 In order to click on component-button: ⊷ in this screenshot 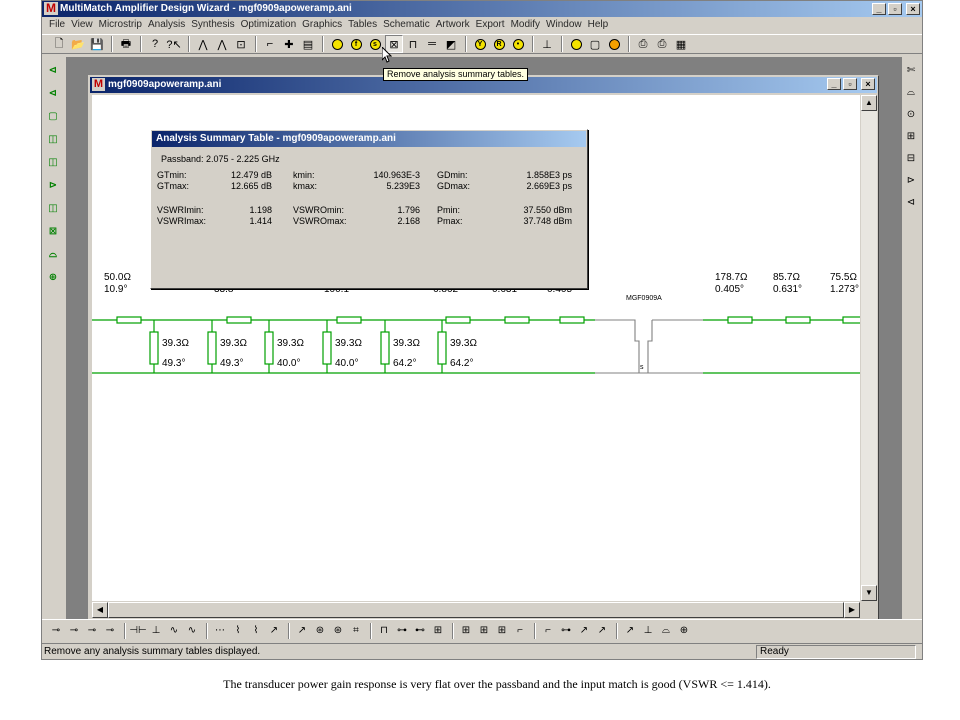, I will do `click(420, 631)`.